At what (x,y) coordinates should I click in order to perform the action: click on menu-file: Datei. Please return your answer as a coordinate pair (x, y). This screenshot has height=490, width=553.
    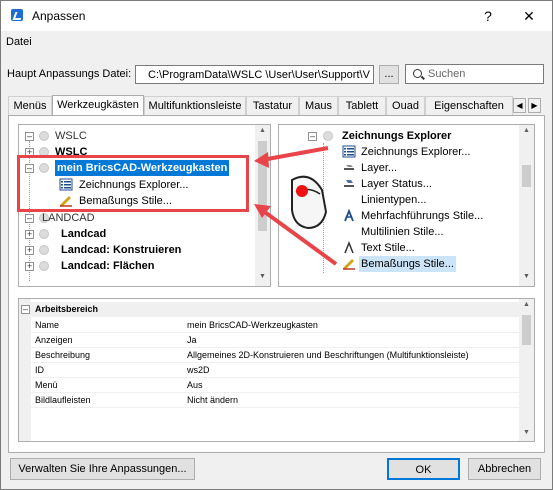
    Looking at the image, I should click on (19, 42).